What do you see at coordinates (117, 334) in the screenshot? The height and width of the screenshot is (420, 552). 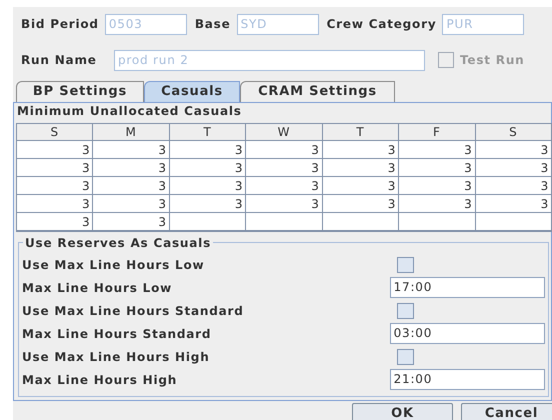 I see `field-label: Max Line Hours Standard` at bounding box center [117, 334].